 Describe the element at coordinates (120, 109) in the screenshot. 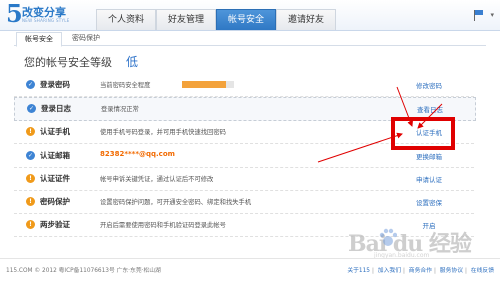

I see `row-desc: 登录情况正常` at that location.